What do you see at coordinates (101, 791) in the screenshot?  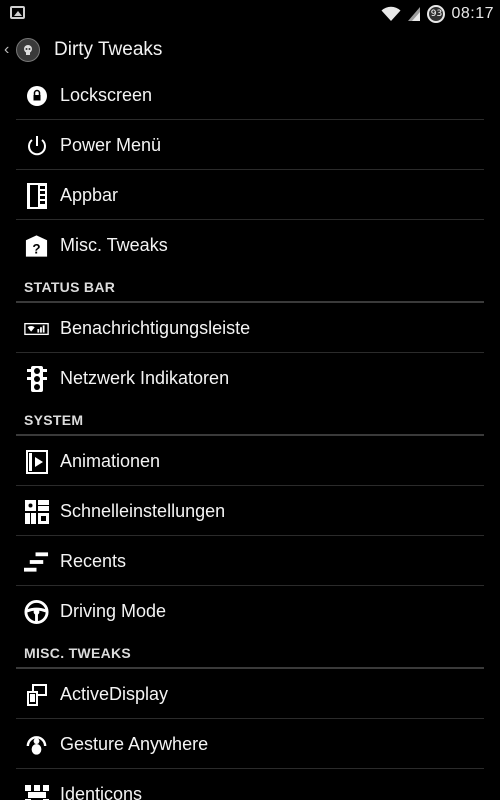 I see `list-item-label: Identicons` at bounding box center [101, 791].